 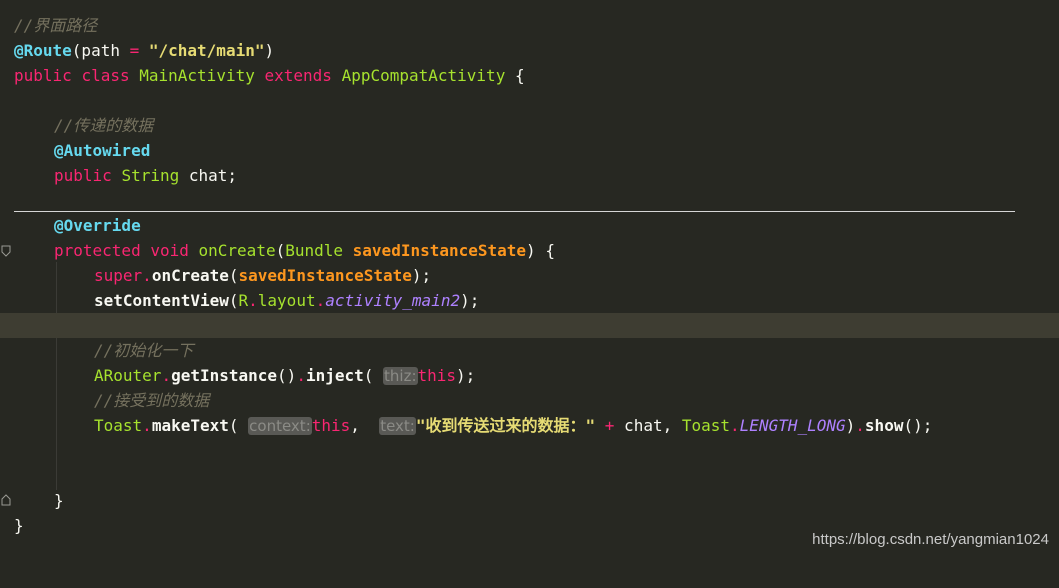 What do you see at coordinates (150, 175) in the screenshot?
I see `type-name: String` at bounding box center [150, 175].